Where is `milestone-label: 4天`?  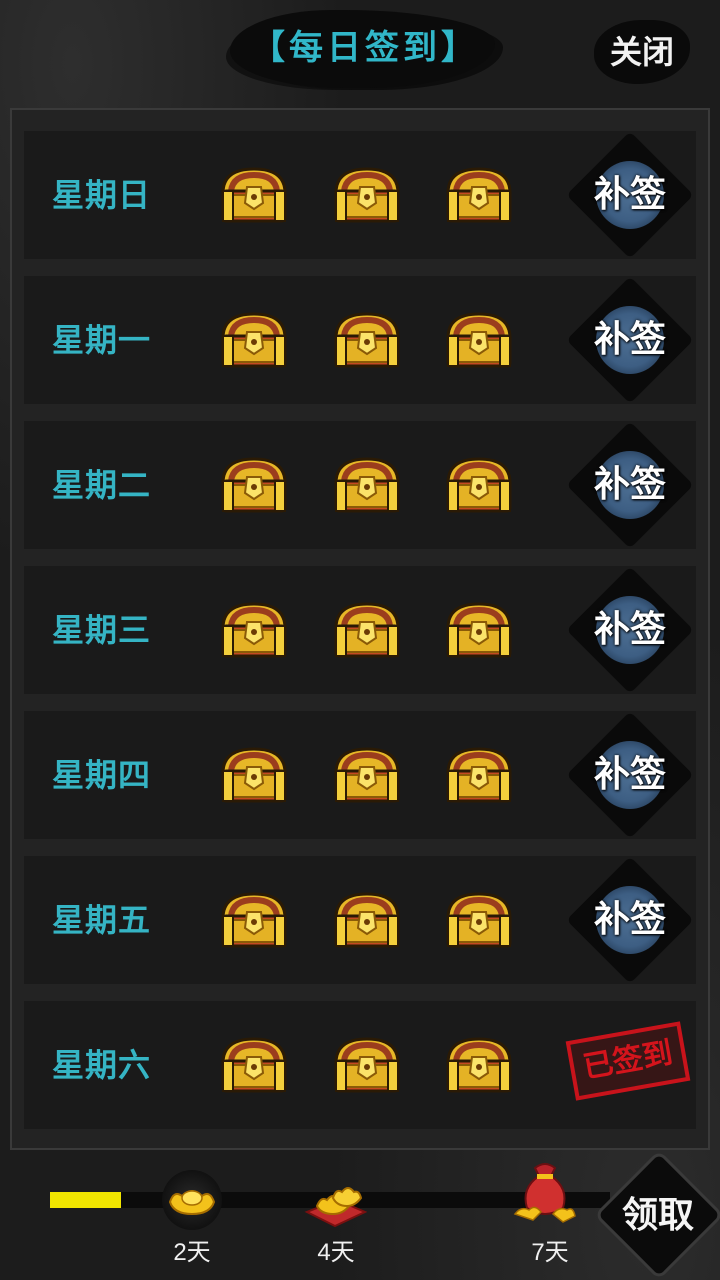
milestone-label: 4天 is located at coordinates (336, 1252).